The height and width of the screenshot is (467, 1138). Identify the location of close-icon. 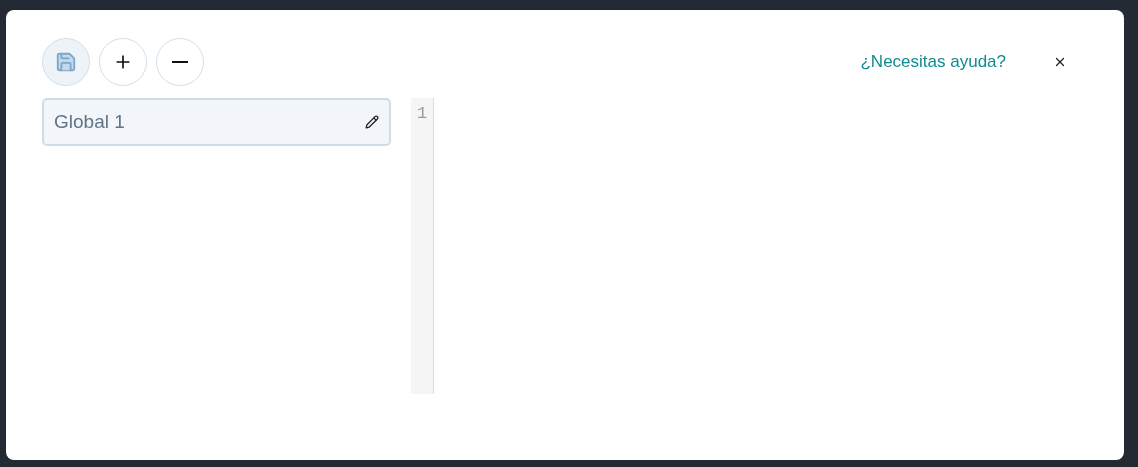
(1060, 62).